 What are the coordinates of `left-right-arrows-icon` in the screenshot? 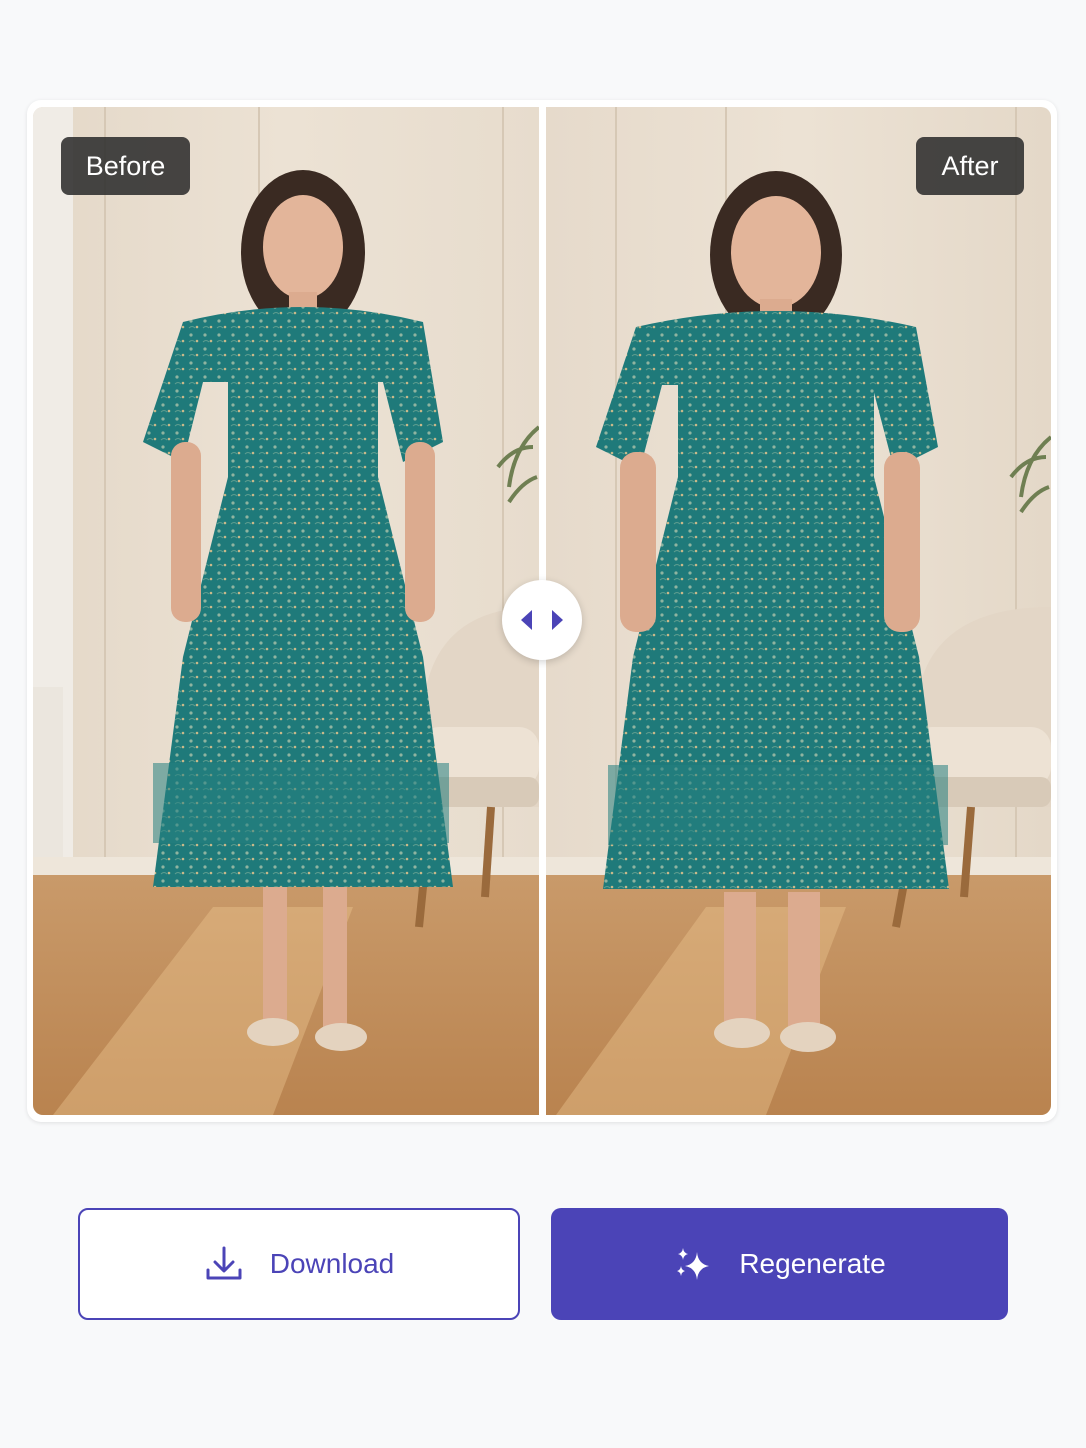 It's located at (542, 620).